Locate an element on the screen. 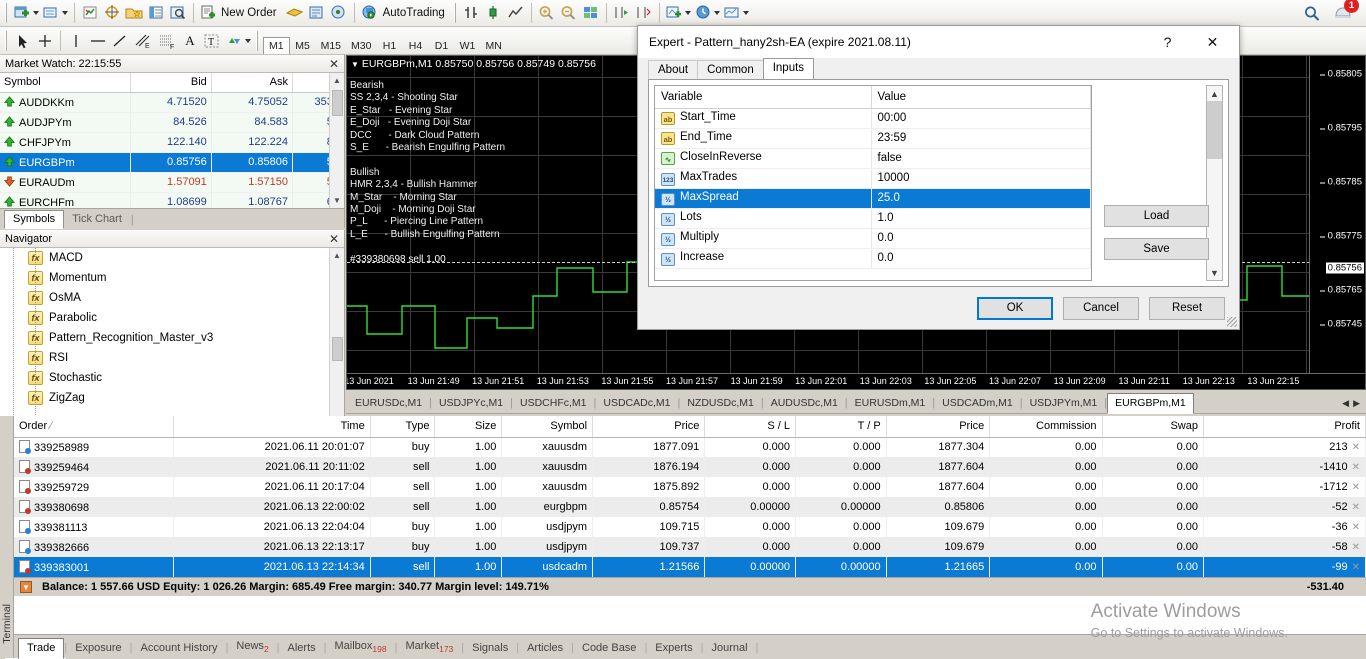 This screenshot has height=659, width=1366. value-cell: false is located at coordinates (981, 158).